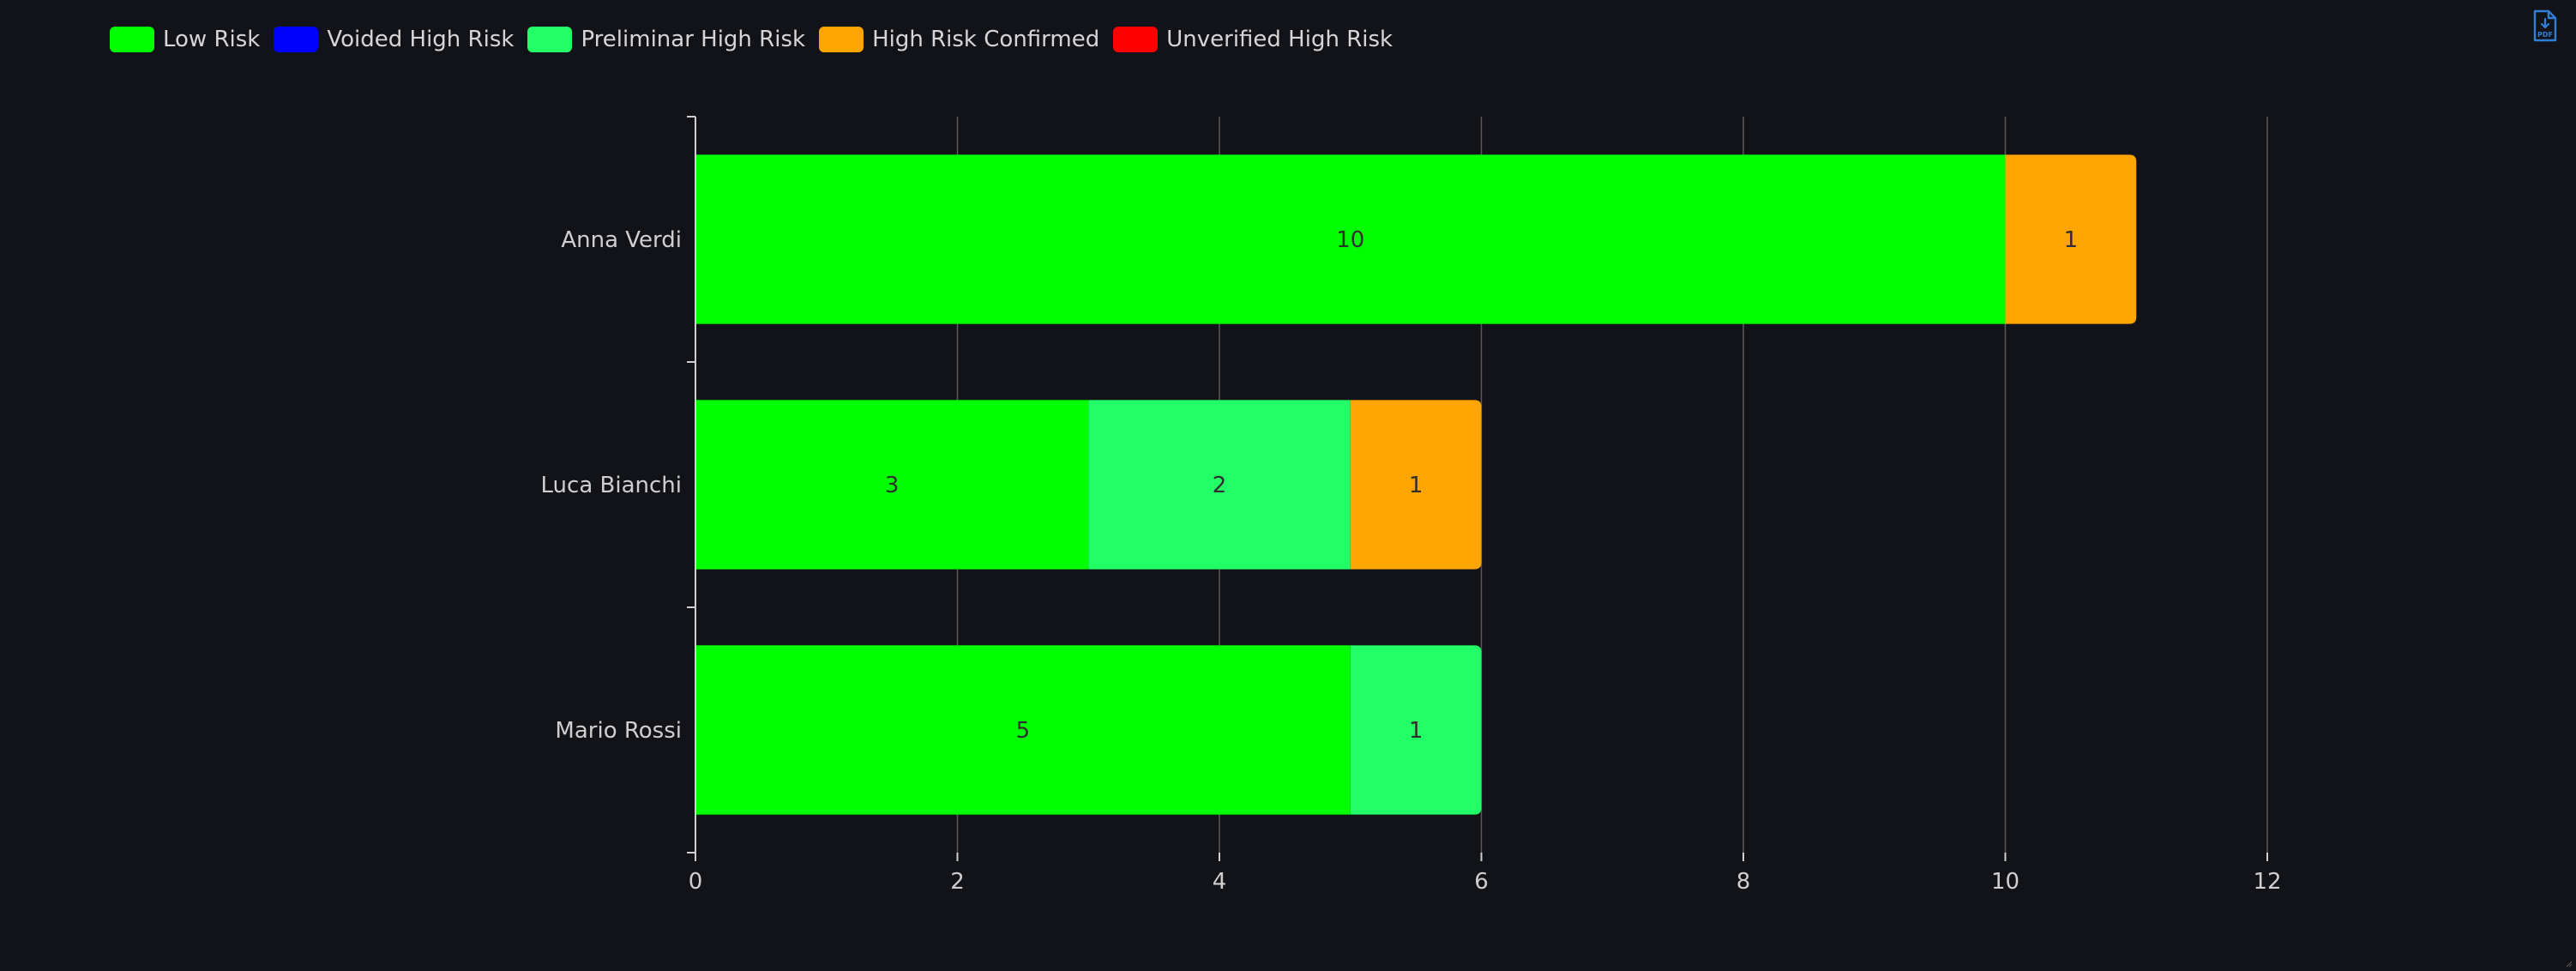 The height and width of the screenshot is (971, 2576). Describe the element at coordinates (1743, 882) in the screenshot. I see `x-tick-label: 8` at that location.